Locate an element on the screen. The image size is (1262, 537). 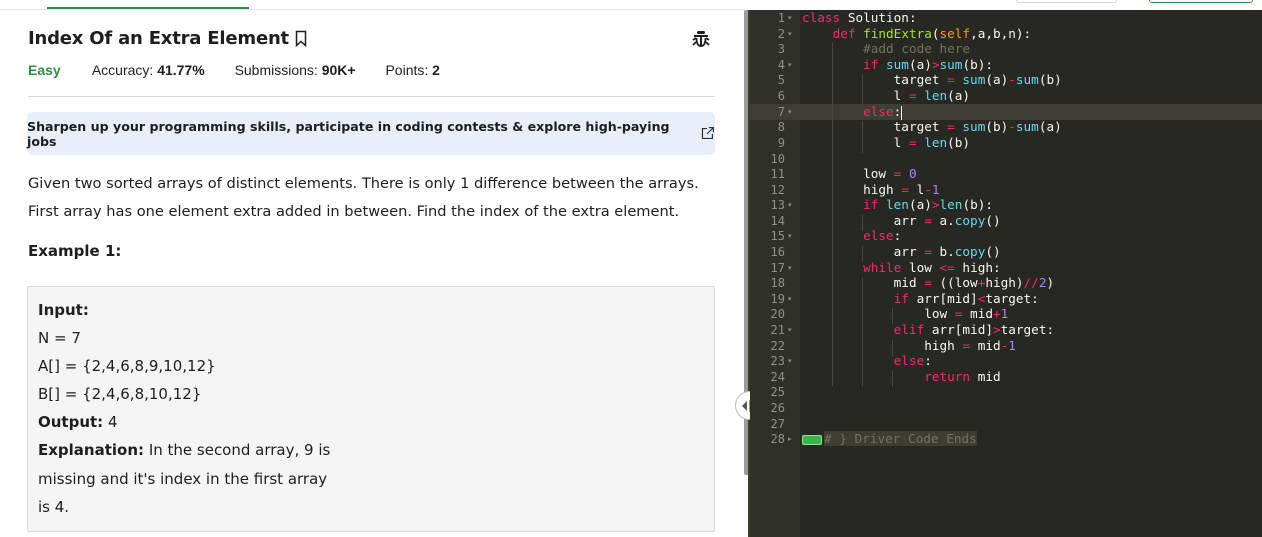
title-row: Index Of an Extra Element is located at coordinates (372, 41).